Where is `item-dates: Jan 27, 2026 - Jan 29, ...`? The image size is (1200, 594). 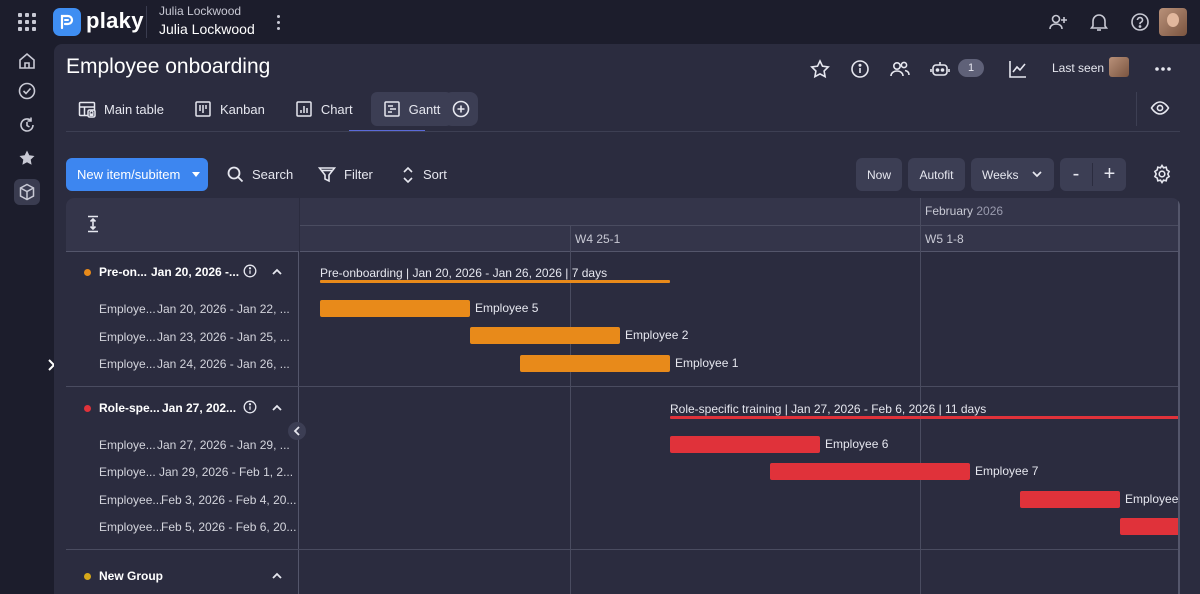 item-dates: Jan 27, 2026 - Jan 29, ... is located at coordinates (223, 445).